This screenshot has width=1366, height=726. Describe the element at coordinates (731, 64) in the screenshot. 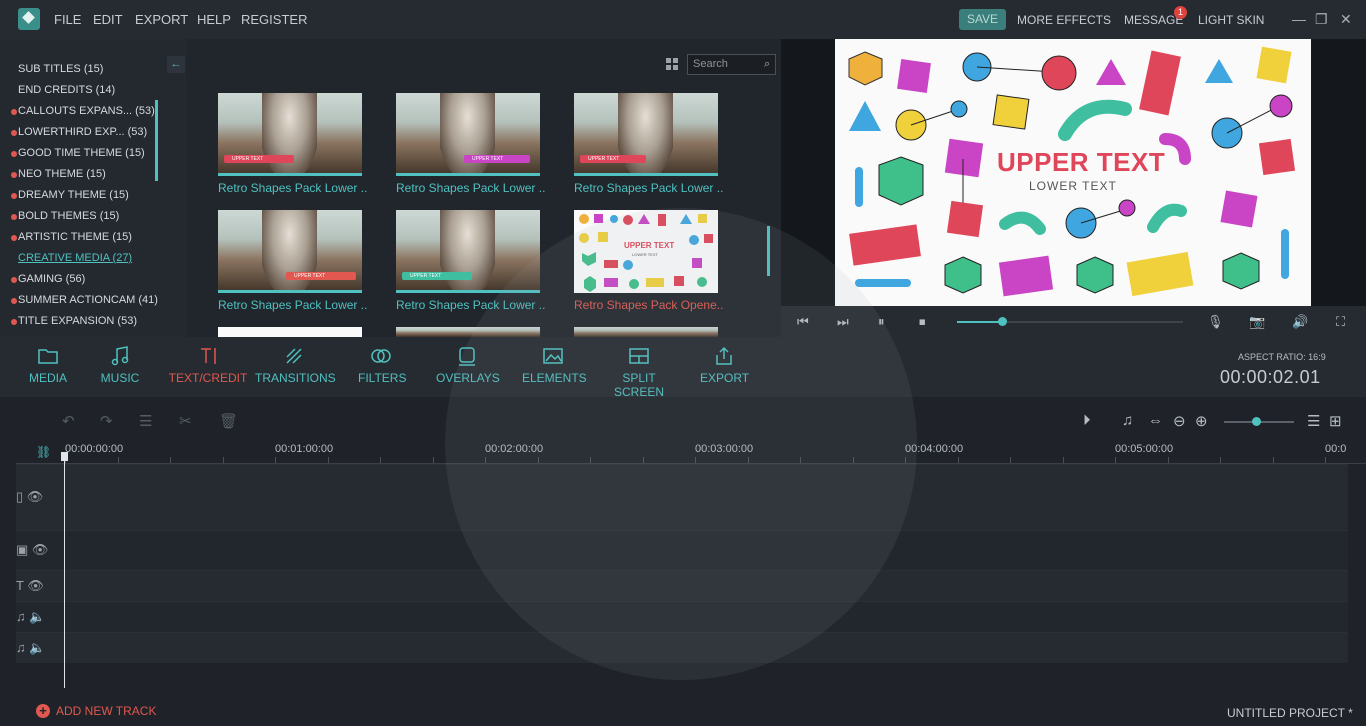

I see `search-input: Search ⌕` at that location.